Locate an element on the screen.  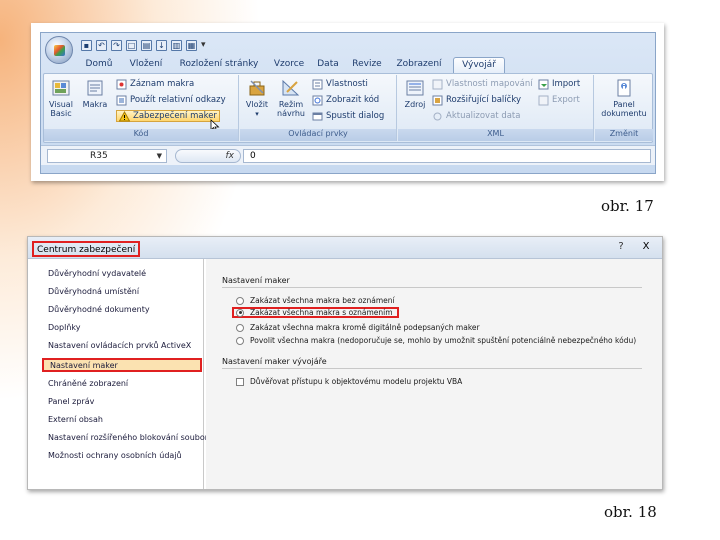
visual-basic-button: Visual Basic is located at coordinates (61, 98).